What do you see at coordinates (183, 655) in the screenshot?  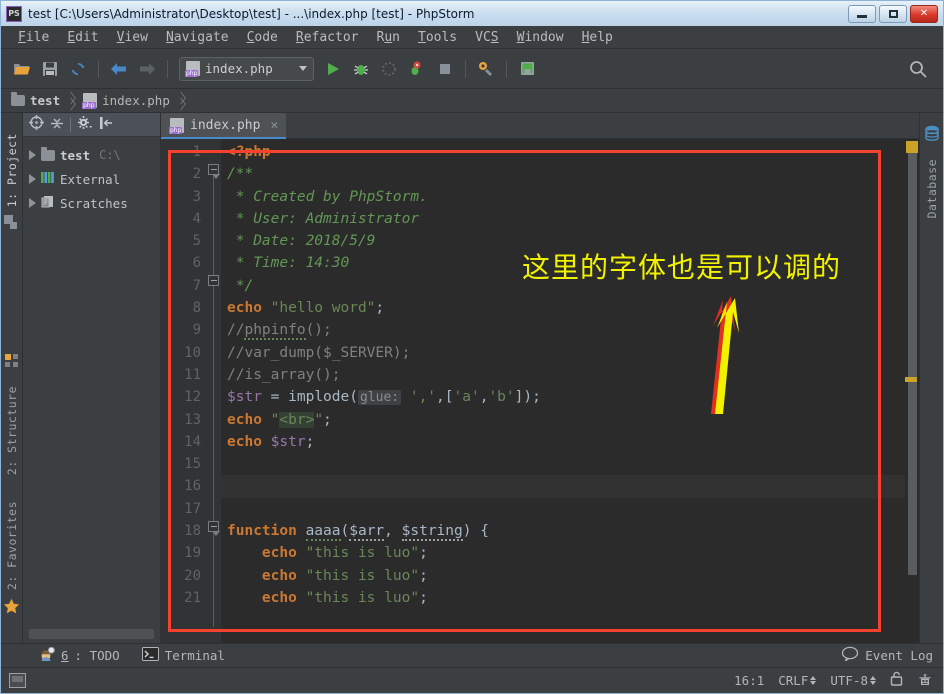 I see `tool-button-terminal: Terminal` at bounding box center [183, 655].